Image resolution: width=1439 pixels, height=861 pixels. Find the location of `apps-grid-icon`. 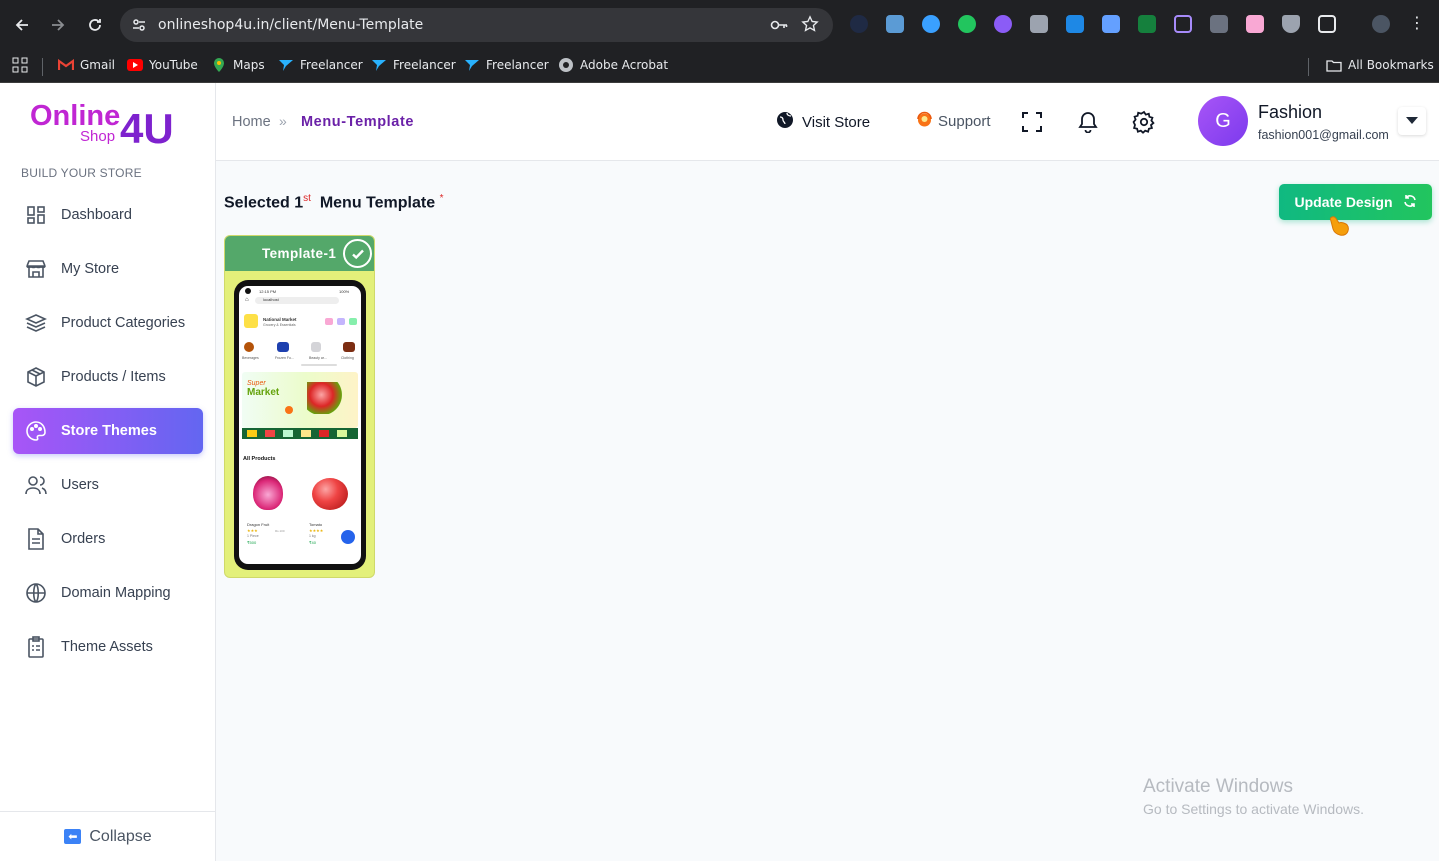

apps-grid-icon is located at coordinates (20, 65).